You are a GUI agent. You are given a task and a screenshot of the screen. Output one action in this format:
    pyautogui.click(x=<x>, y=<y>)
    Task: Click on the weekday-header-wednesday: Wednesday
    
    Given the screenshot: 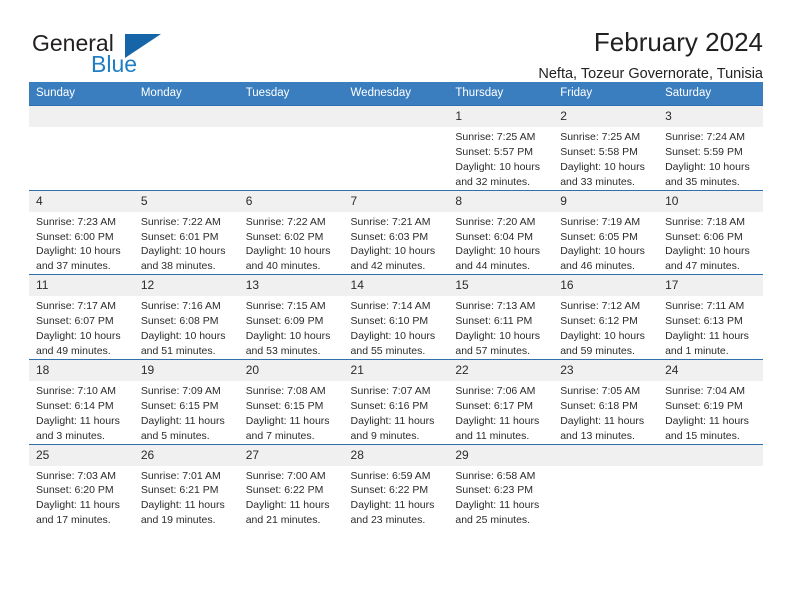 What is the action you would take?
    pyautogui.click(x=396, y=94)
    